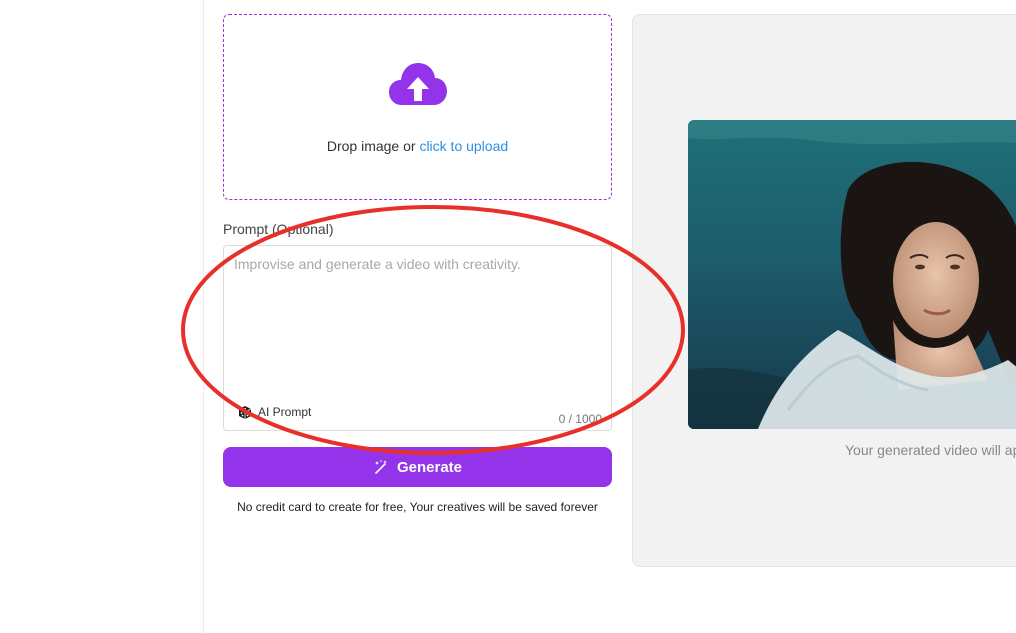 Image resolution: width=1016 pixels, height=633 pixels. I want to click on dice-icon, so click(245, 412).